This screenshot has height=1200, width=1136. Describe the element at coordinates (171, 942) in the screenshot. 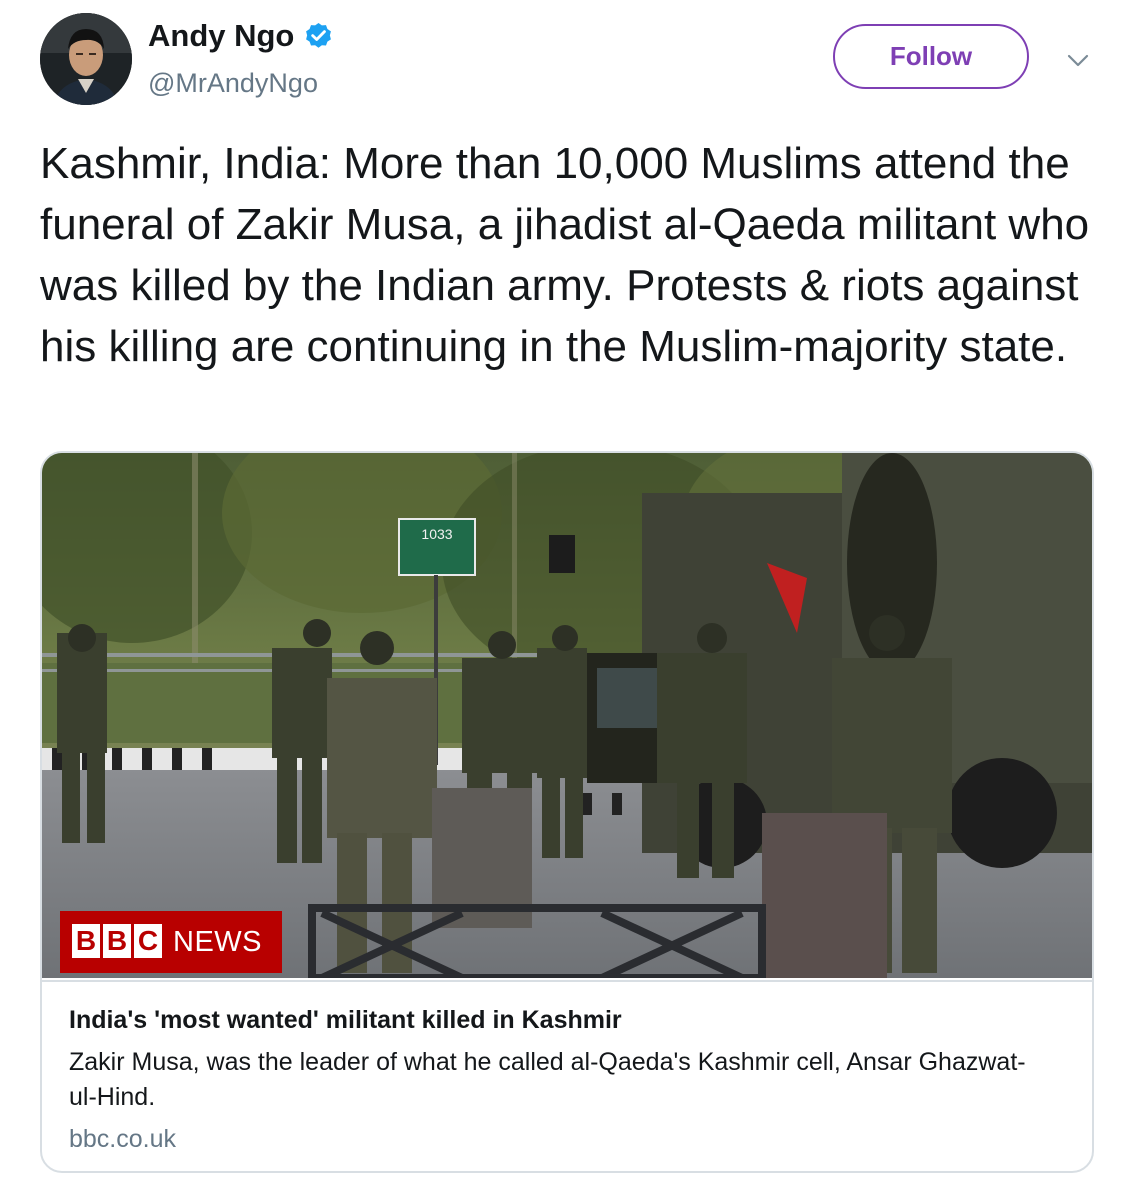

I see `bbc-news-logo: B B C NEWS` at that location.